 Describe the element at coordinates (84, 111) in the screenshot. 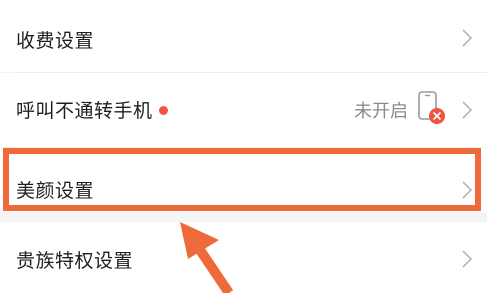

I see `settings-item-text: 呼叫不通转手机` at that location.